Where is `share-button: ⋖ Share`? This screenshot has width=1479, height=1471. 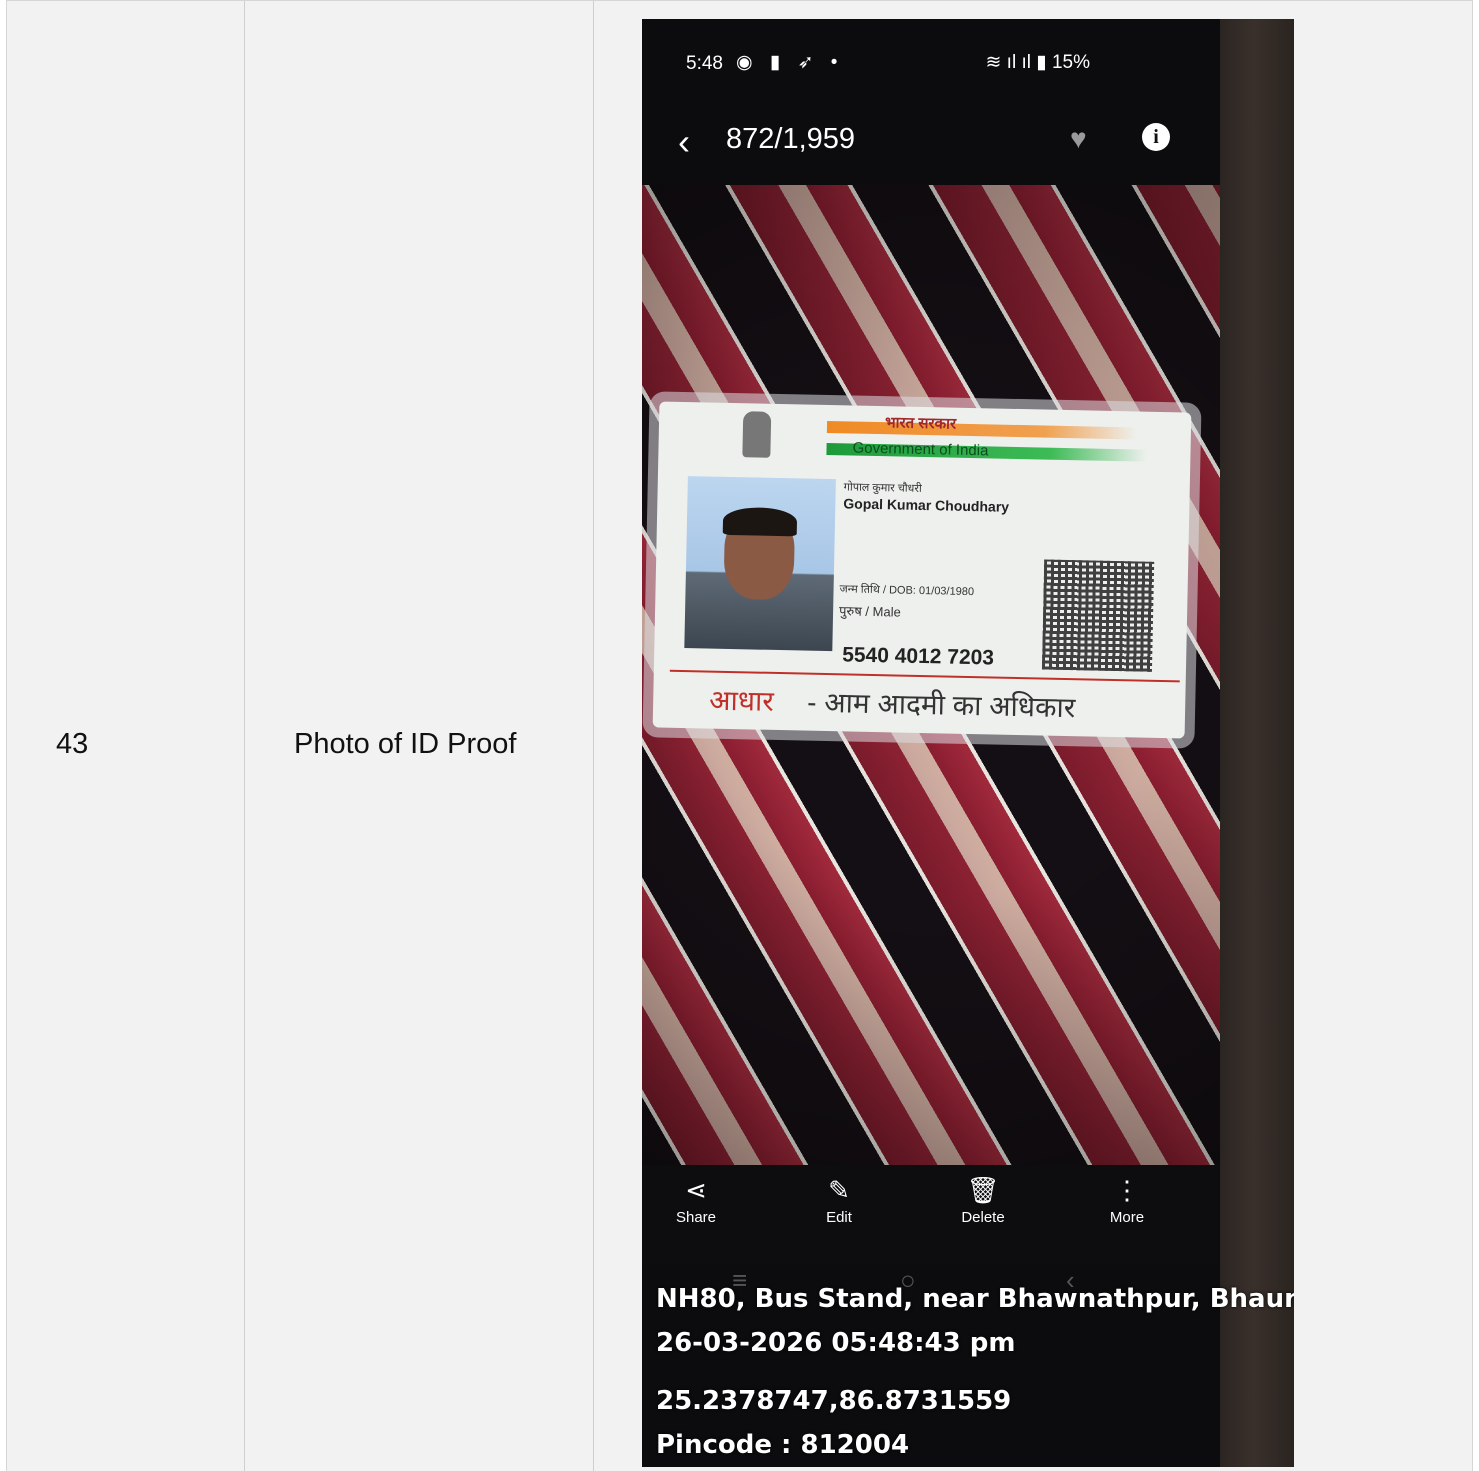
share-button: ⋖ Share is located at coordinates (696, 1200).